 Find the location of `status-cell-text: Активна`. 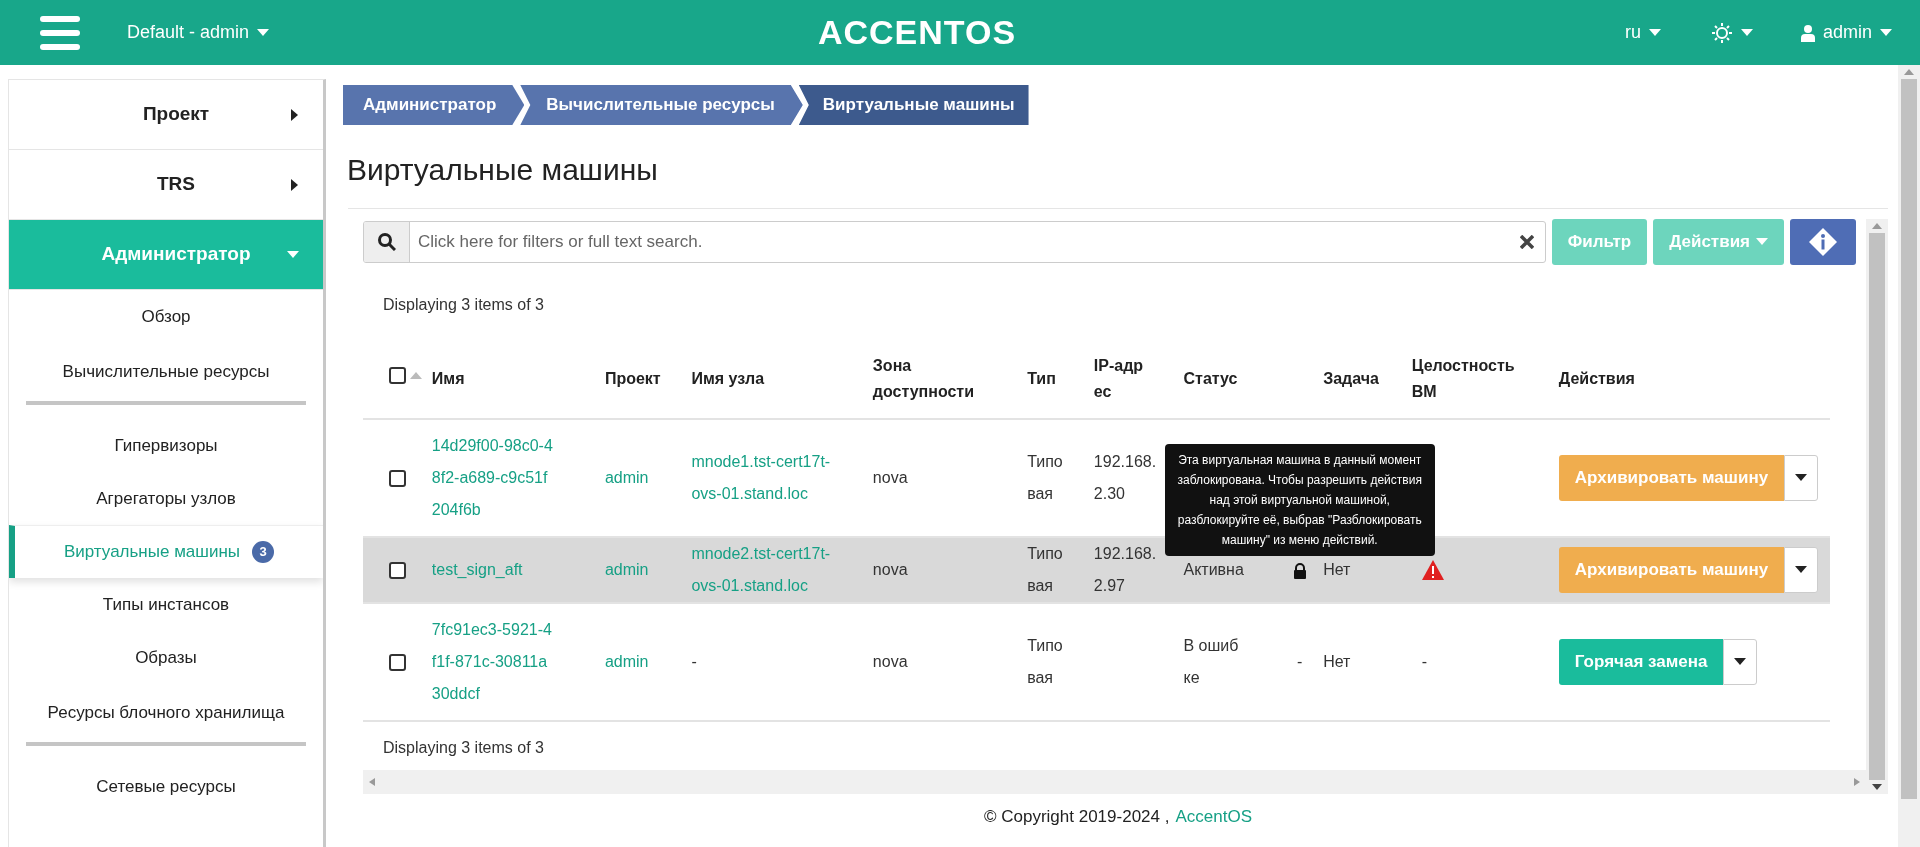

status-cell-text: Активна is located at coordinates (1214, 570).